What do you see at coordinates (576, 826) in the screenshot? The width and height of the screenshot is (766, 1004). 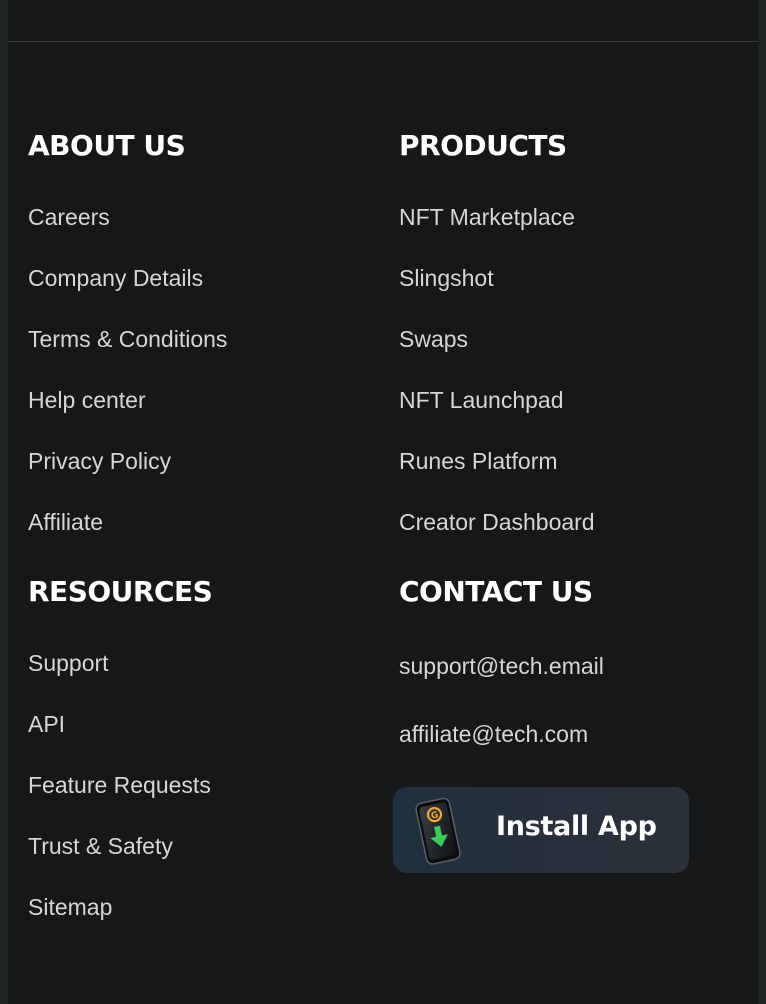 I see `install-app-label: Install App` at bounding box center [576, 826].